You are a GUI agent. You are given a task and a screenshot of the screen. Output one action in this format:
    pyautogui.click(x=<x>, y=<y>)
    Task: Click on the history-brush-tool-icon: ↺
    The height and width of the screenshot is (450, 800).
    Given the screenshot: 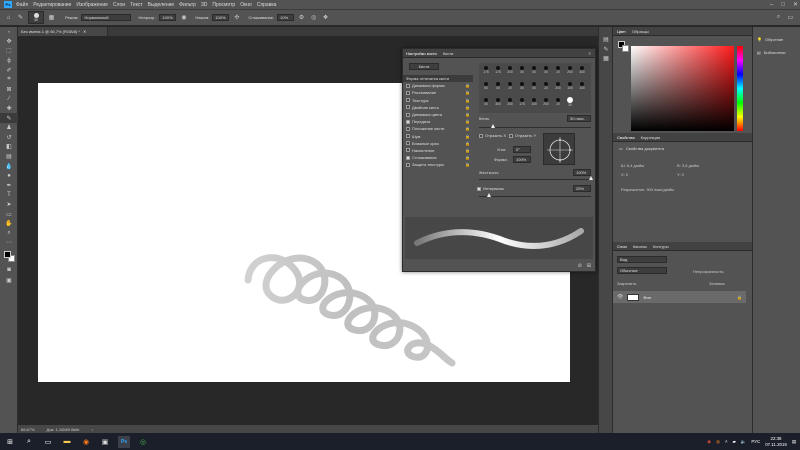 What is the action you would take?
    pyautogui.click(x=9, y=138)
    